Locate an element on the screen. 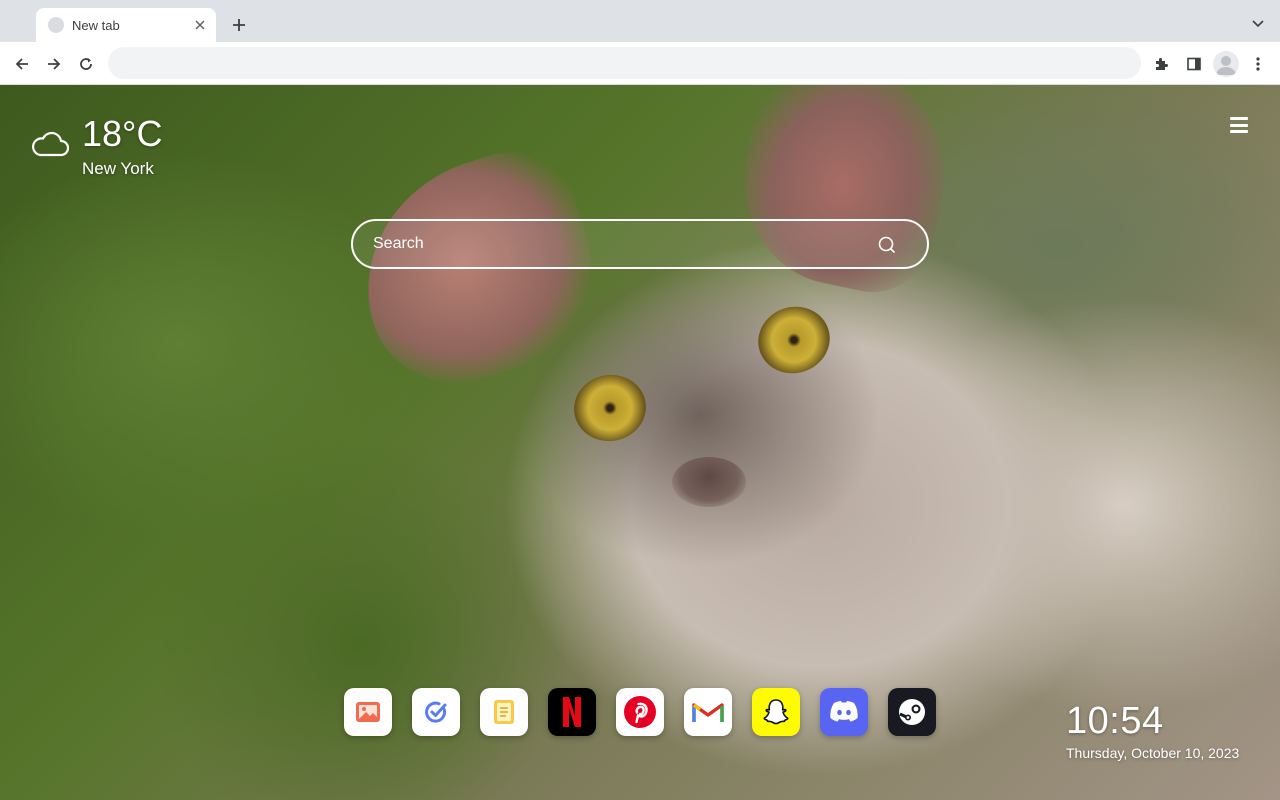  favicon-icon is located at coordinates (56, 25).